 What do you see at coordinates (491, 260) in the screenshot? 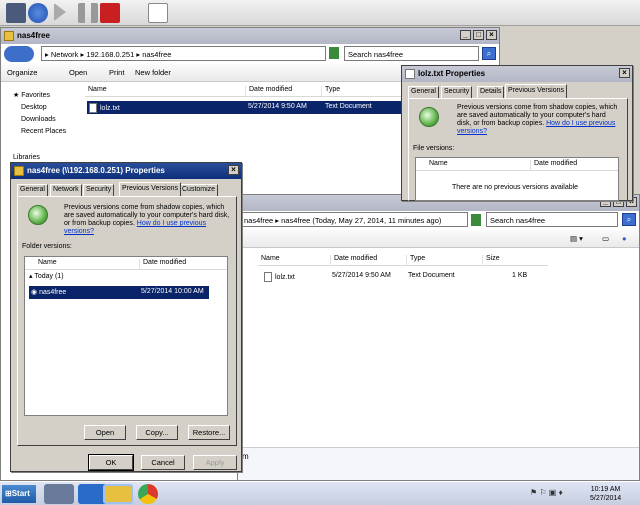
I see `col-size: Size` at bounding box center [491, 260].